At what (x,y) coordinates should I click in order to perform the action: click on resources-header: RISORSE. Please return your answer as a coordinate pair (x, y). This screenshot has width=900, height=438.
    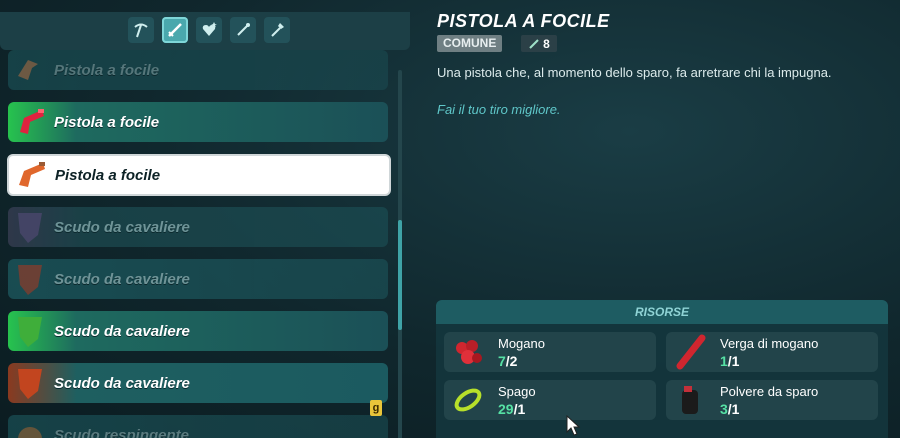
    Looking at the image, I should click on (662, 312).